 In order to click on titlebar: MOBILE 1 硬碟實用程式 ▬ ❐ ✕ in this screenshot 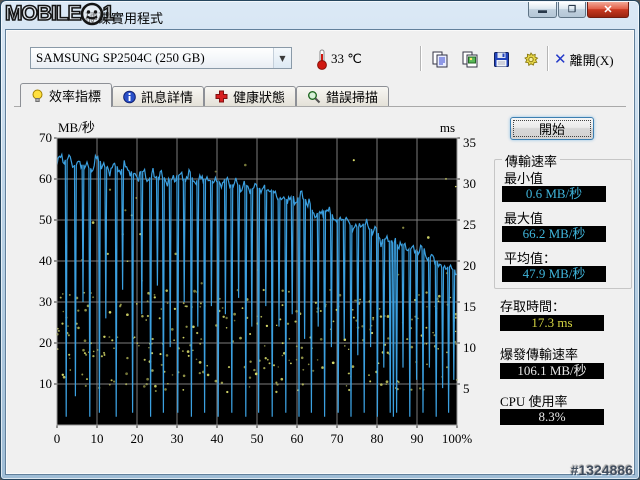, I will do `click(320, 15)`.